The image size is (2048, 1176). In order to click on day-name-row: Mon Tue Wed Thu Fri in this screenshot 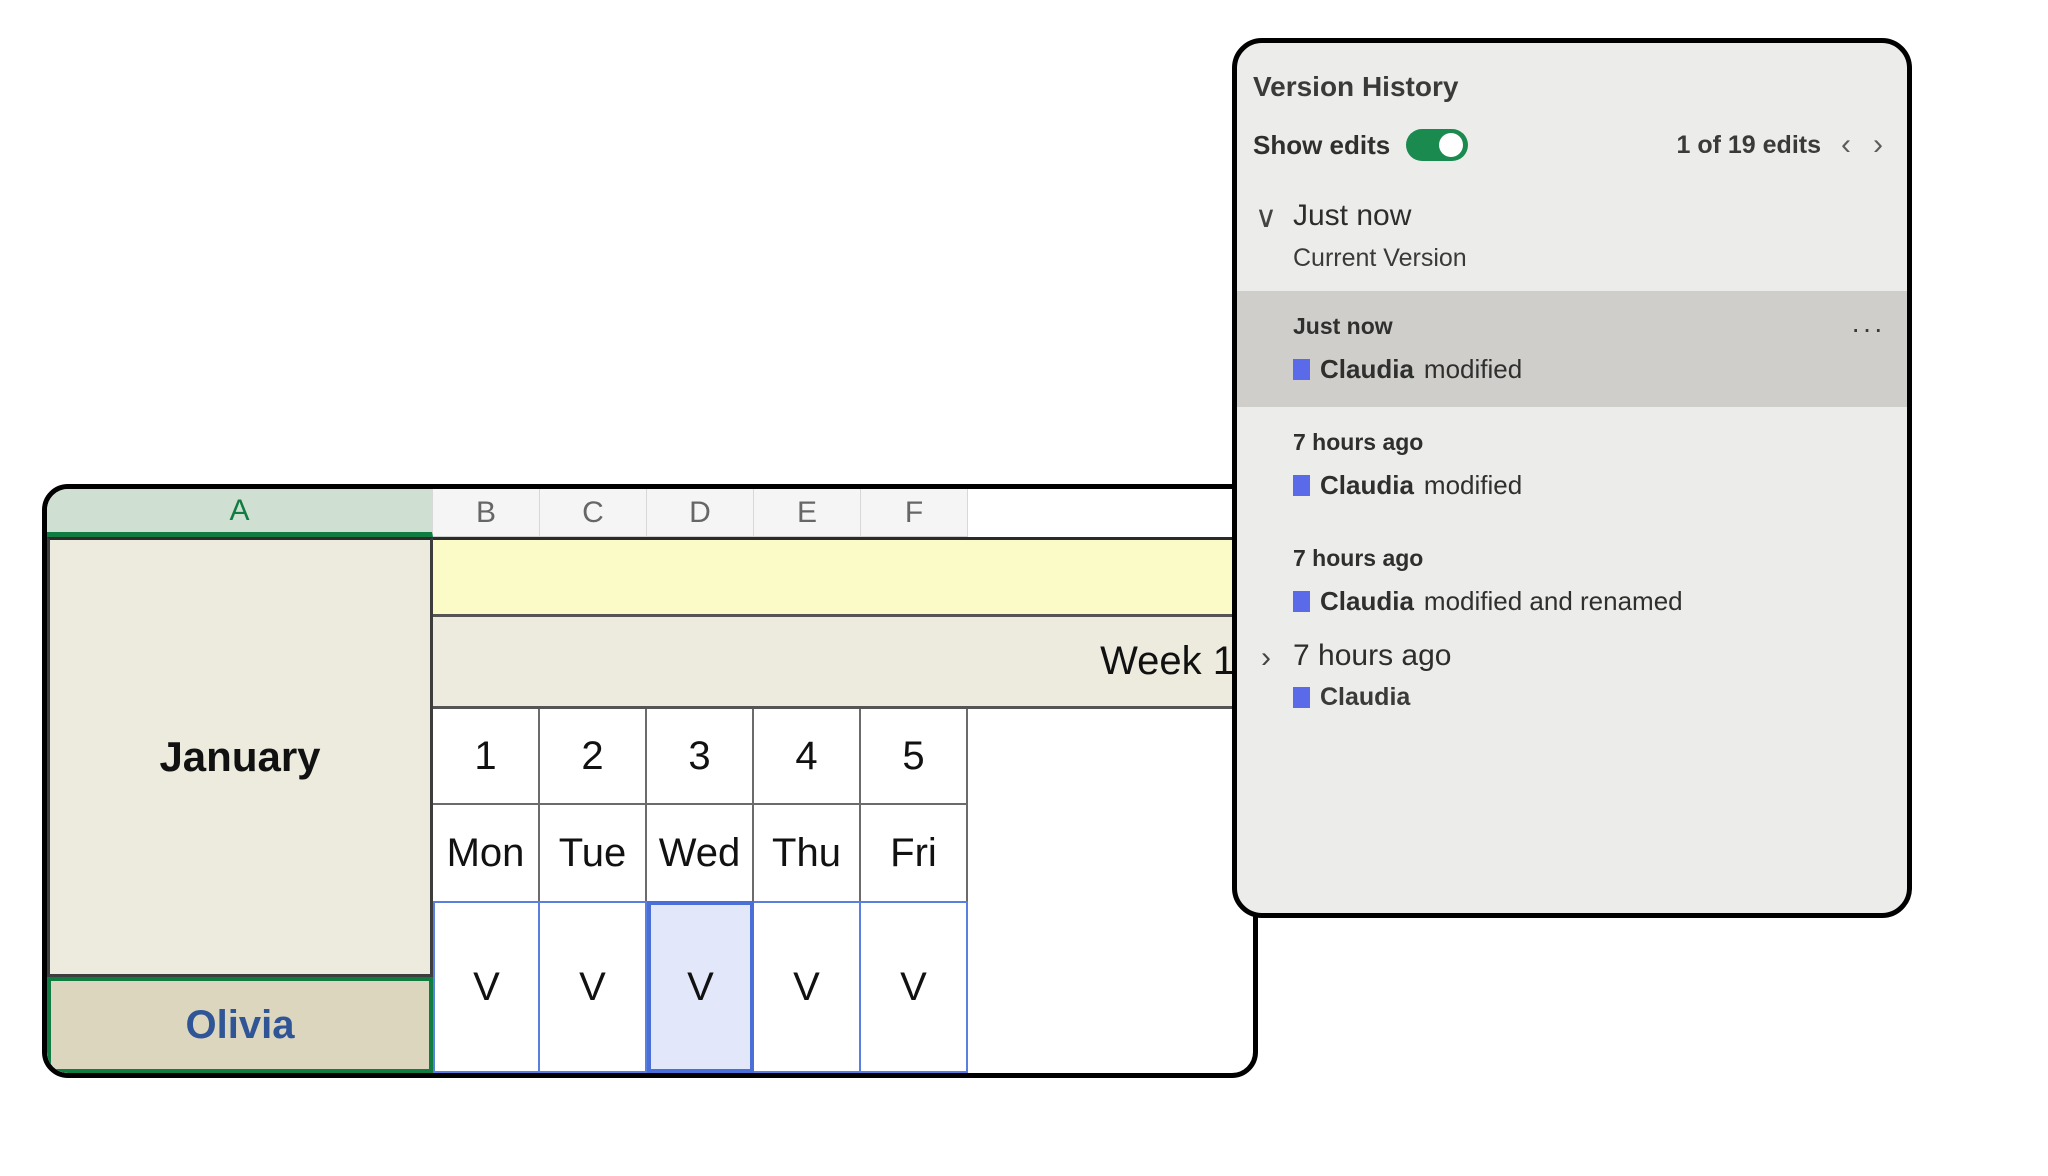, I will do `click(843, 853)`.